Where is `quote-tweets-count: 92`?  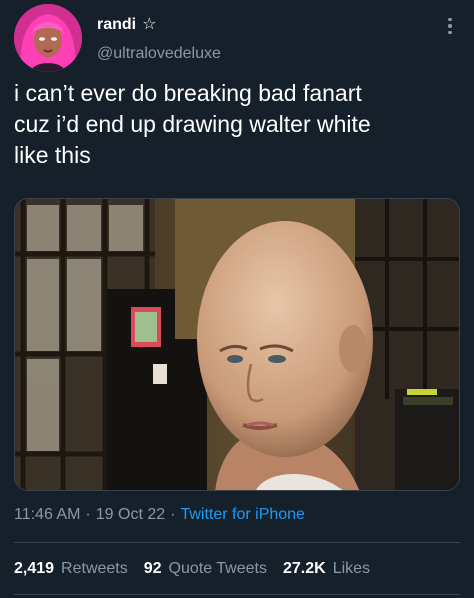
quote-tweets-count: 92 is located at coordinates (152, 568).